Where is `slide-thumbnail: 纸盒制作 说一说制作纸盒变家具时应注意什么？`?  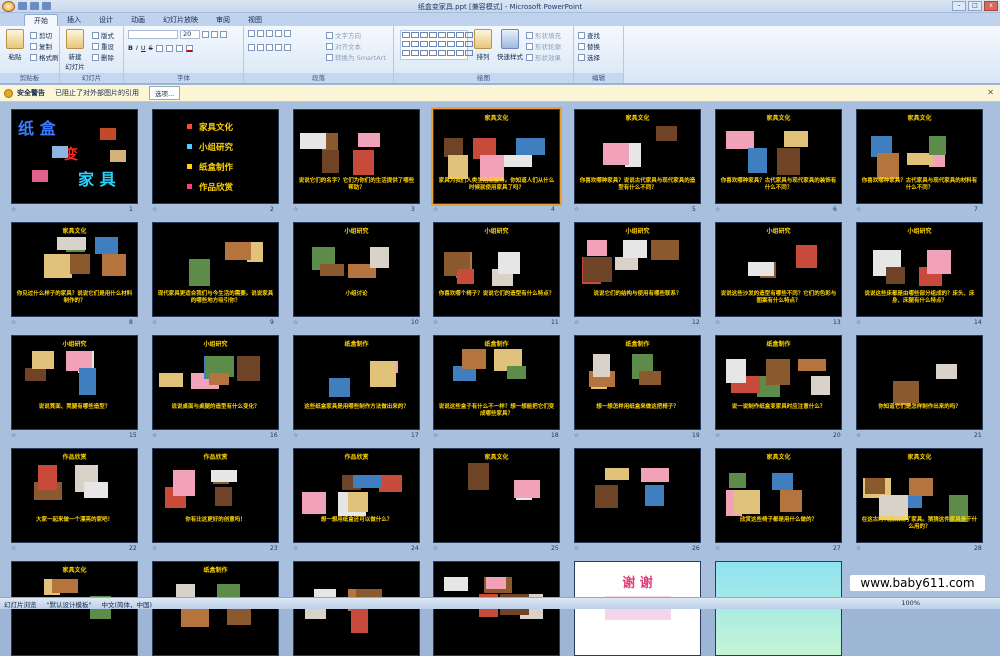
slide-thumbnail: 纸盒制作 说一说制作纸盒变家具时应注意什么？ is located at coordinates (778, 382).